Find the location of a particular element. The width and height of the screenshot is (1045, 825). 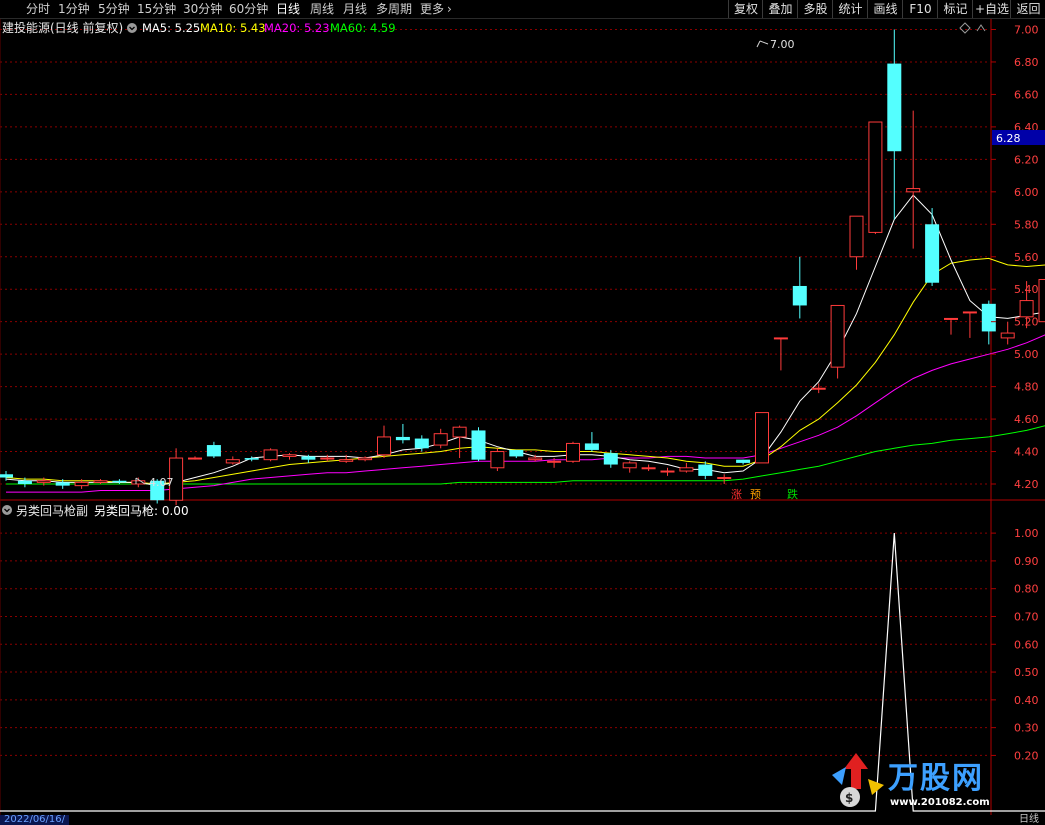

signal-down: 跌 is located at coordinates (792, 494).